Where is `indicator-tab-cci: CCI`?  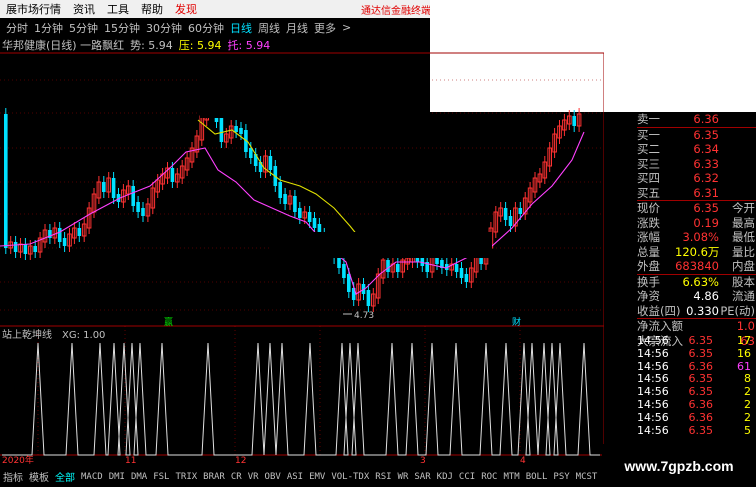 indicator-tab-cci: CCI is located at coordinates (467, 477).